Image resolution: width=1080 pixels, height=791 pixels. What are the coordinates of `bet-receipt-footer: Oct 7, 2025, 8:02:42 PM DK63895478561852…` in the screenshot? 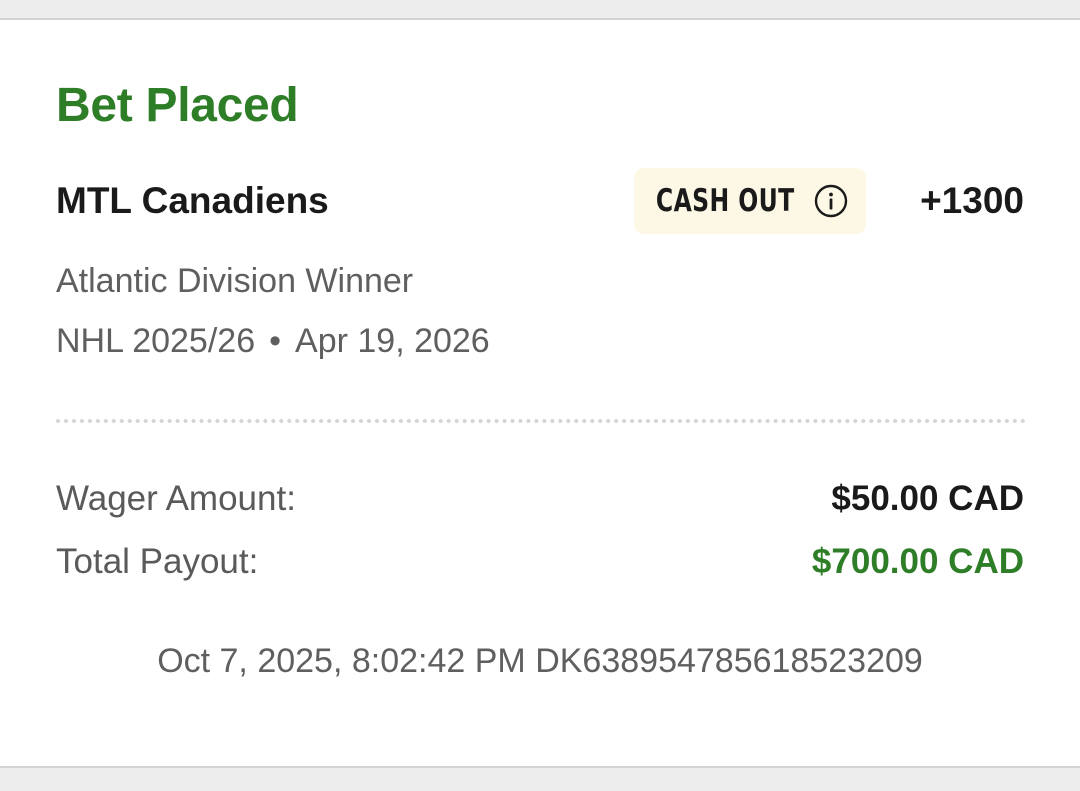 It's located at (540, 661).